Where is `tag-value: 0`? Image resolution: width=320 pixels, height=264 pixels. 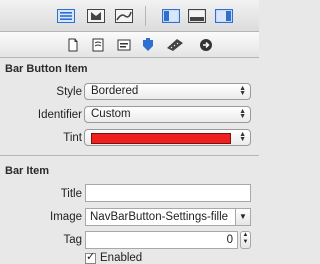 tag-value: 0 is located at coordinates (229, 240).